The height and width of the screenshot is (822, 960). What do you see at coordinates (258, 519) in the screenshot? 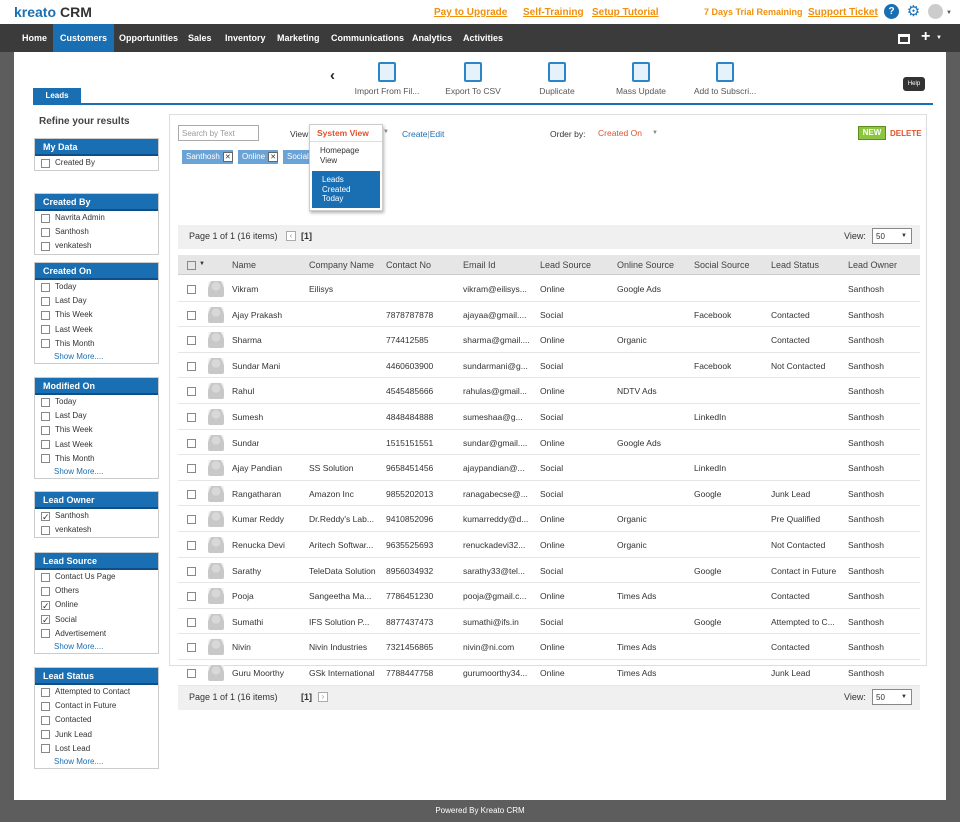
I see `table-cell: Kumar Reddy` at bounding box center [258, 519].